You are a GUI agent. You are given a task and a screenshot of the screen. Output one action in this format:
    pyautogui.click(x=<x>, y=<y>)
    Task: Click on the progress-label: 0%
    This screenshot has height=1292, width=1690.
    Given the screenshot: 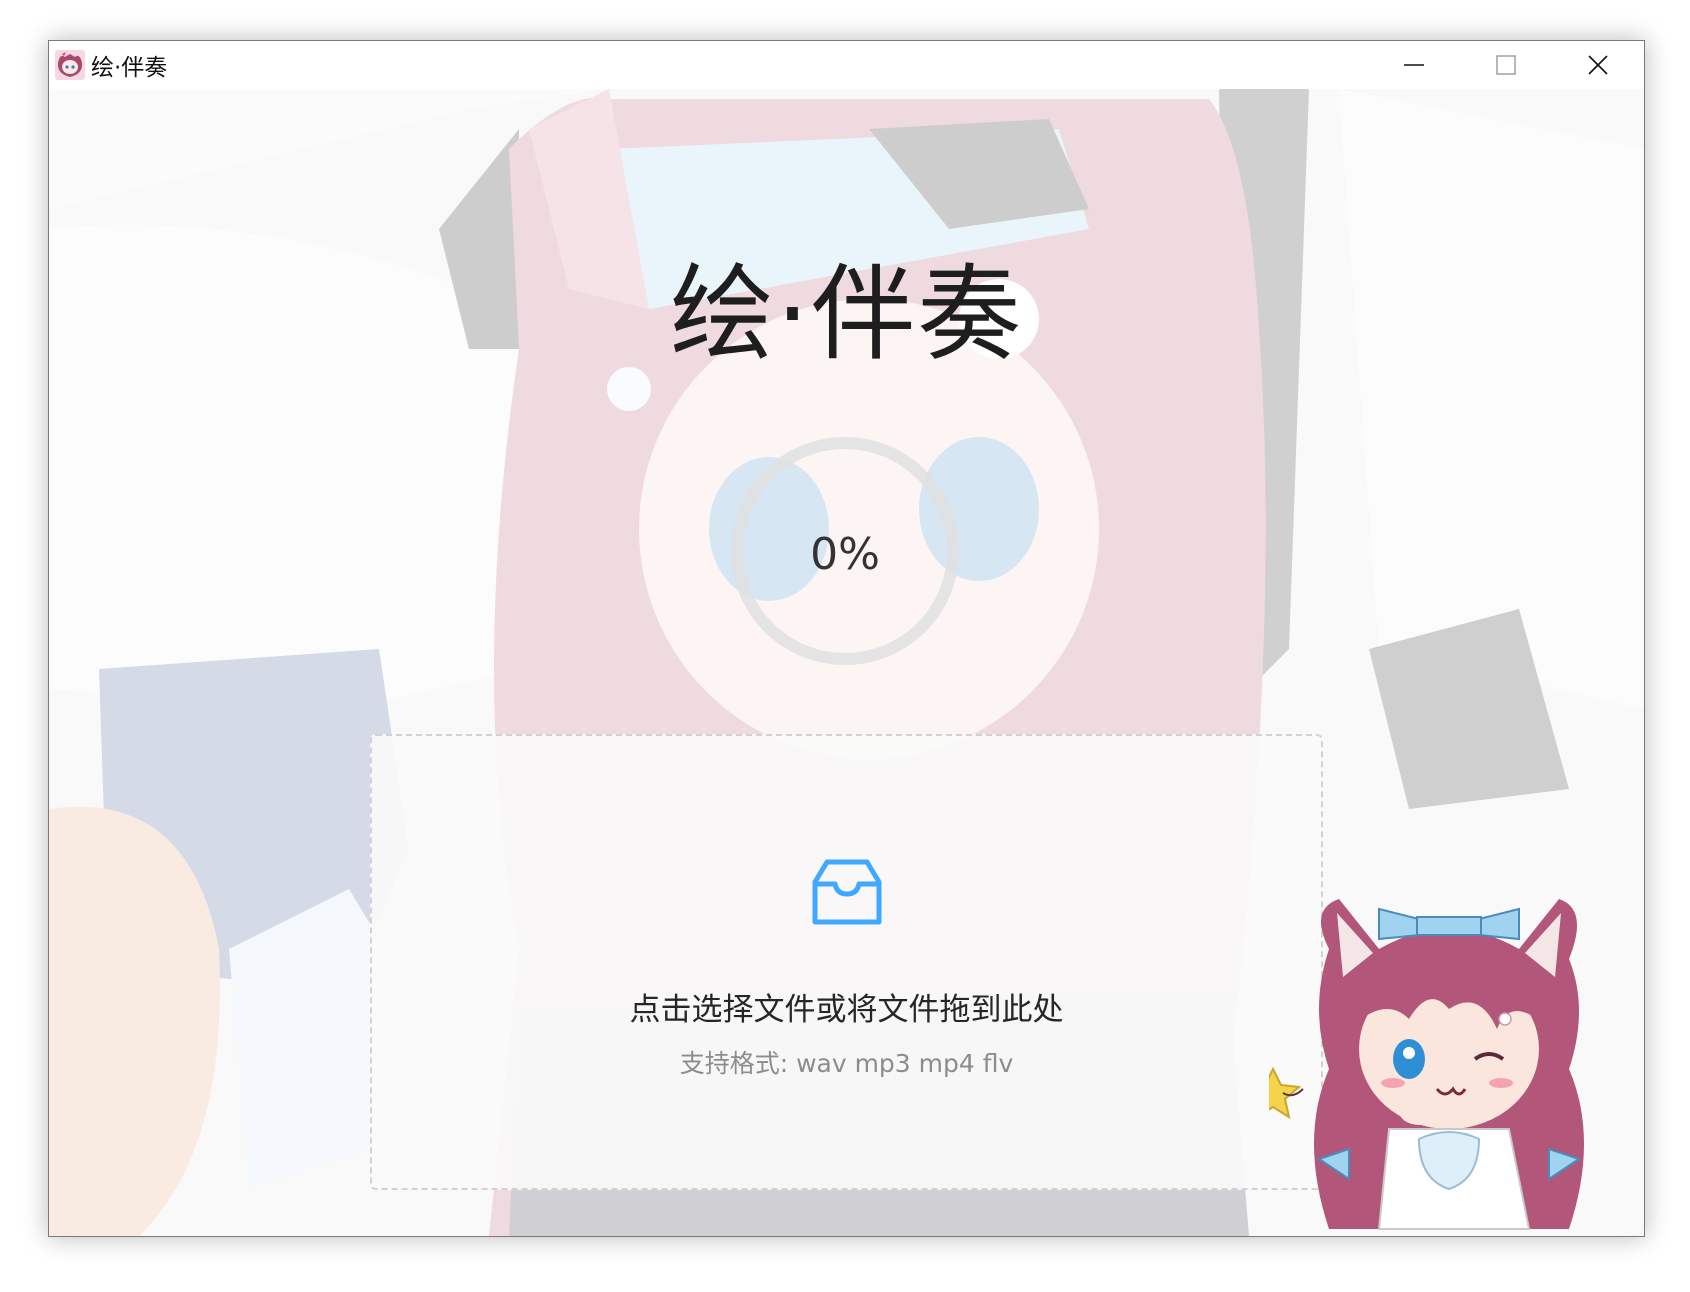 What is the action you would take?
    pyautogui.click(x=845, y=554)
    